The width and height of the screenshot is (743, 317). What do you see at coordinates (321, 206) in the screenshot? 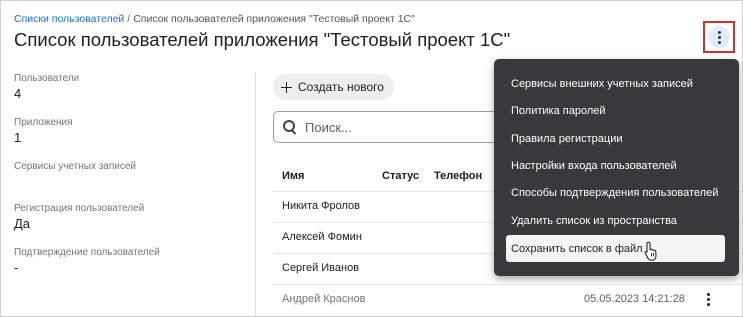
I see `table-row-name: Никита Фролов` at bounding box center [321, 206].